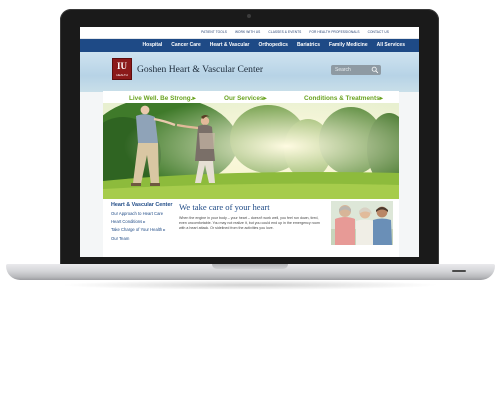 The width and height of the screenshot is (500, 419). What do you see at coordinates (375, 70) in the screenshot?
I see `search-icon` at bounding box center [375, 70].